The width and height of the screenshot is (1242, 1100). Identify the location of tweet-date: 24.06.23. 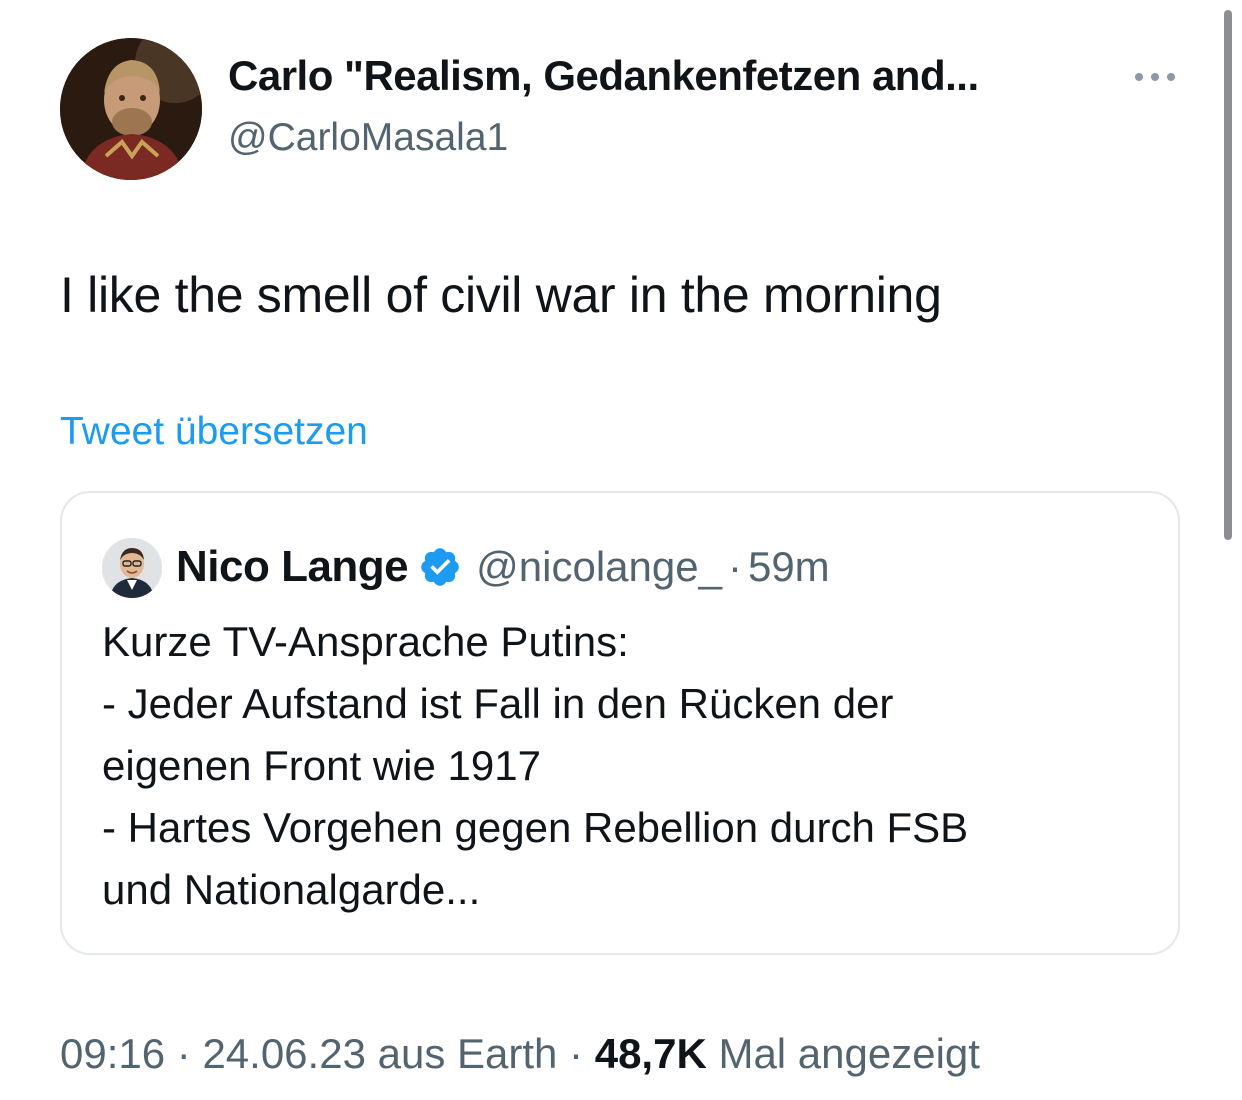
(284, 1053).